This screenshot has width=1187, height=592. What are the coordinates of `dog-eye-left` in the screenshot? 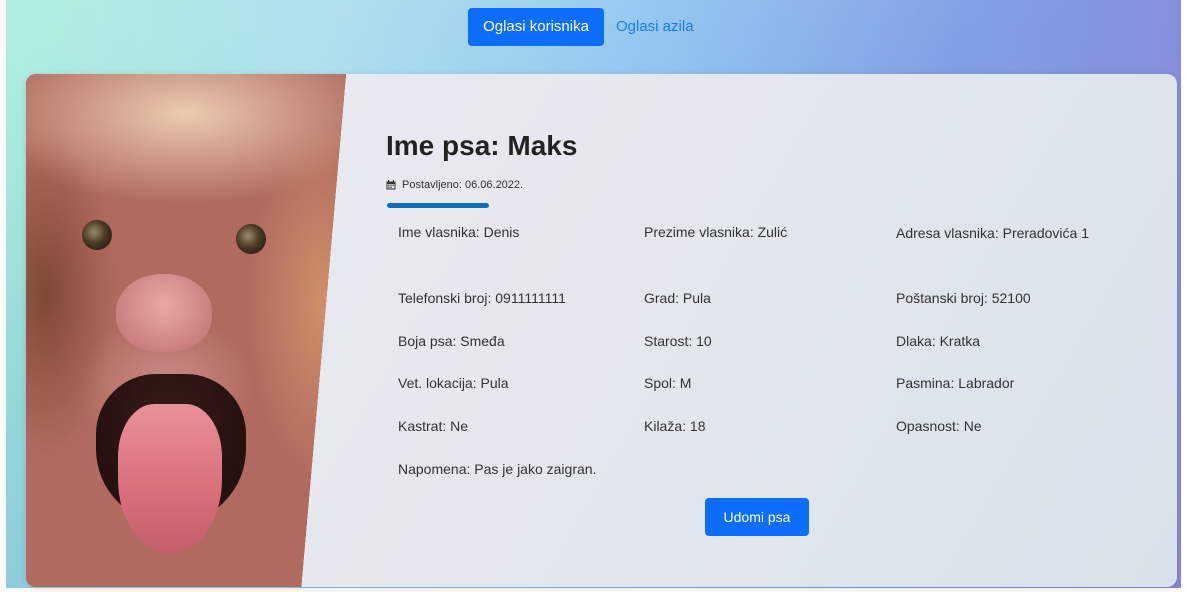 It's located at (97, 235).